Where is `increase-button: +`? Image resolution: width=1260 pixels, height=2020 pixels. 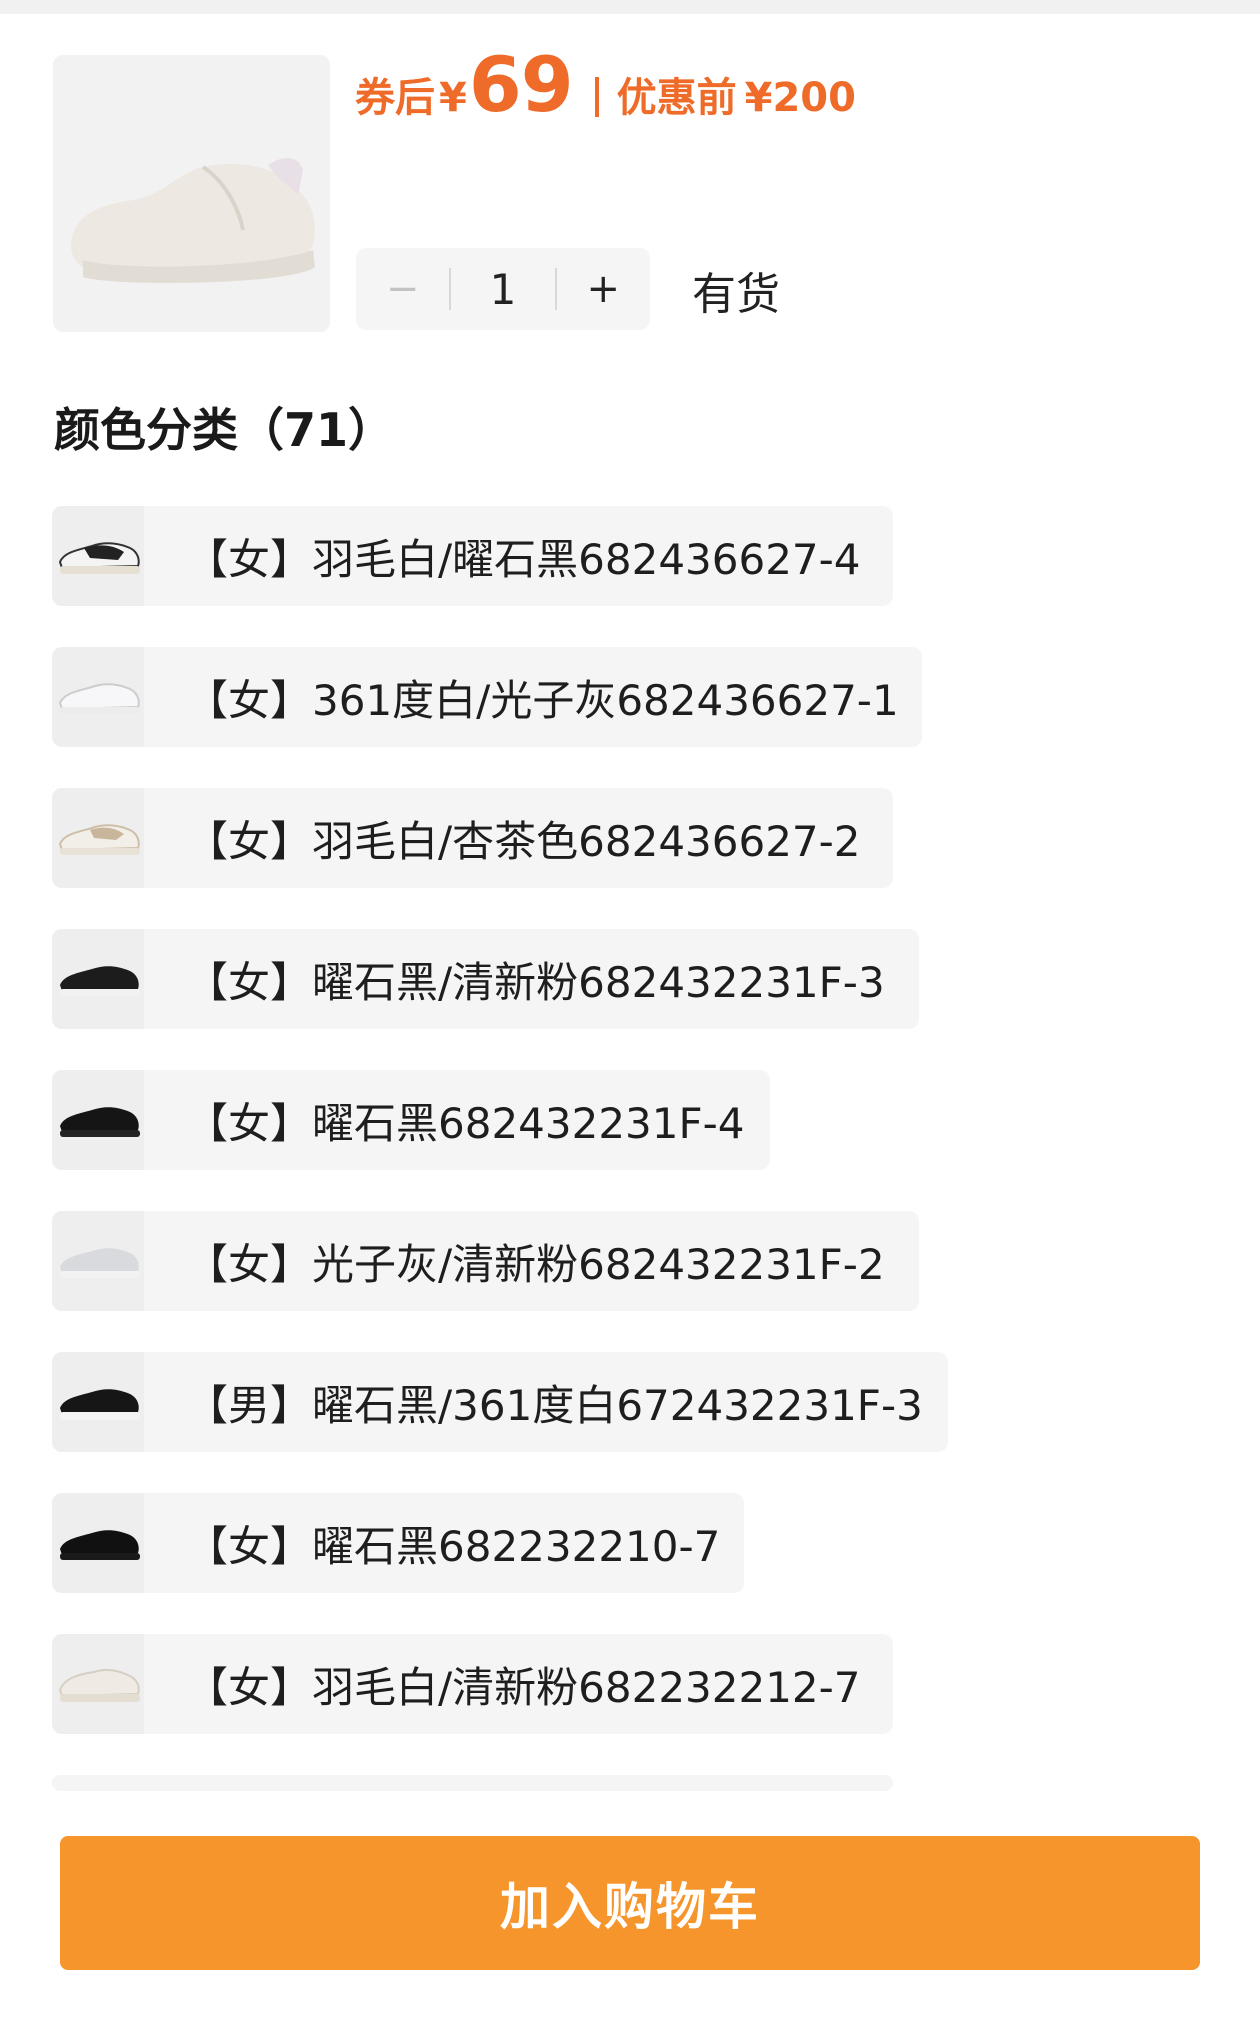
increase-button: + is located at coordinates (603, 289).